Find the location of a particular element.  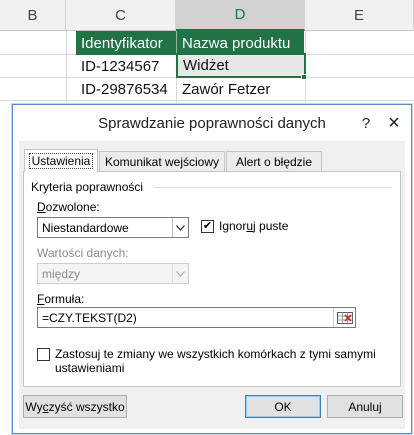

cell-text: ID-29876534 is located at coordinates (124, 89).